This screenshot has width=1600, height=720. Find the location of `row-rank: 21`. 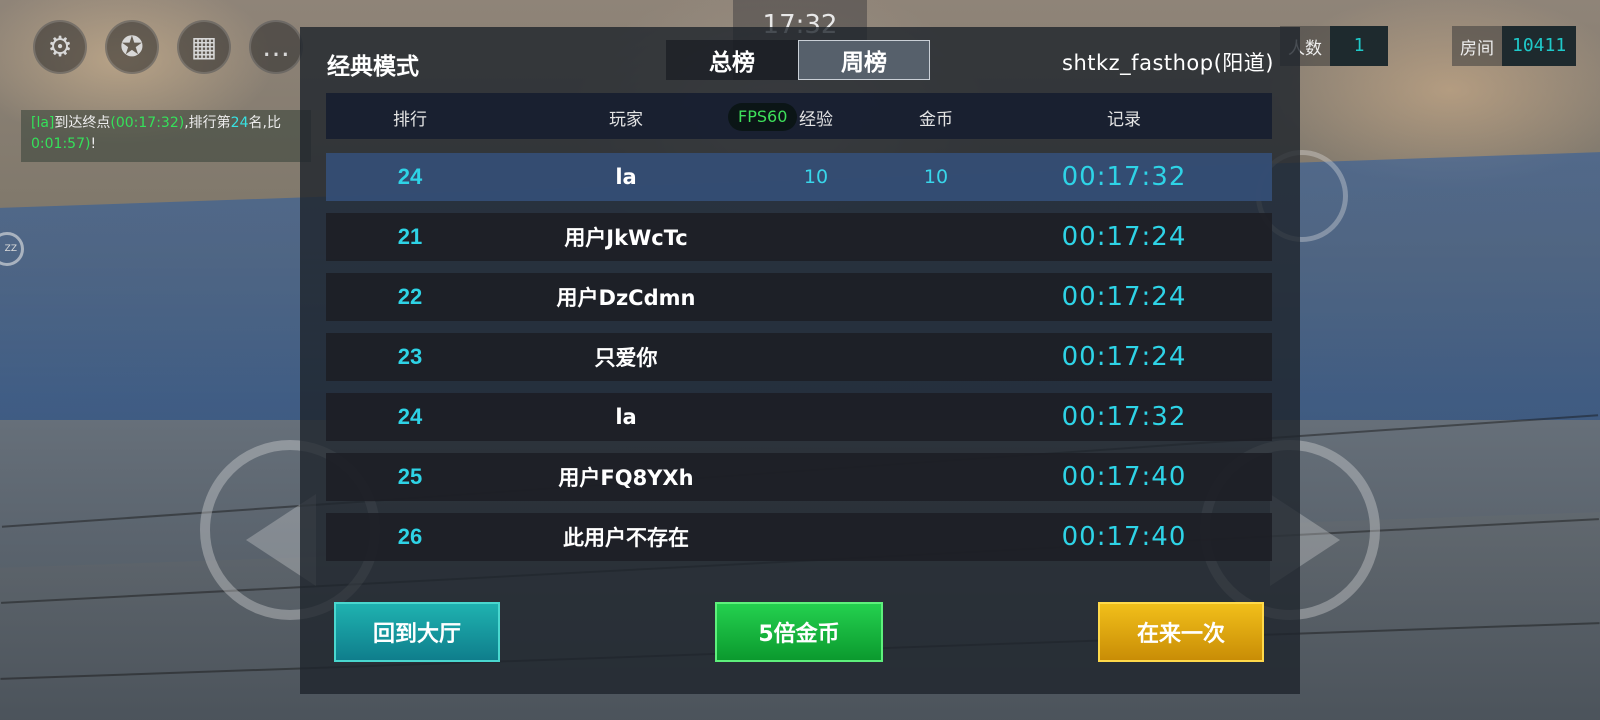

row-rank: 21 is located at coordinates (410, 236).